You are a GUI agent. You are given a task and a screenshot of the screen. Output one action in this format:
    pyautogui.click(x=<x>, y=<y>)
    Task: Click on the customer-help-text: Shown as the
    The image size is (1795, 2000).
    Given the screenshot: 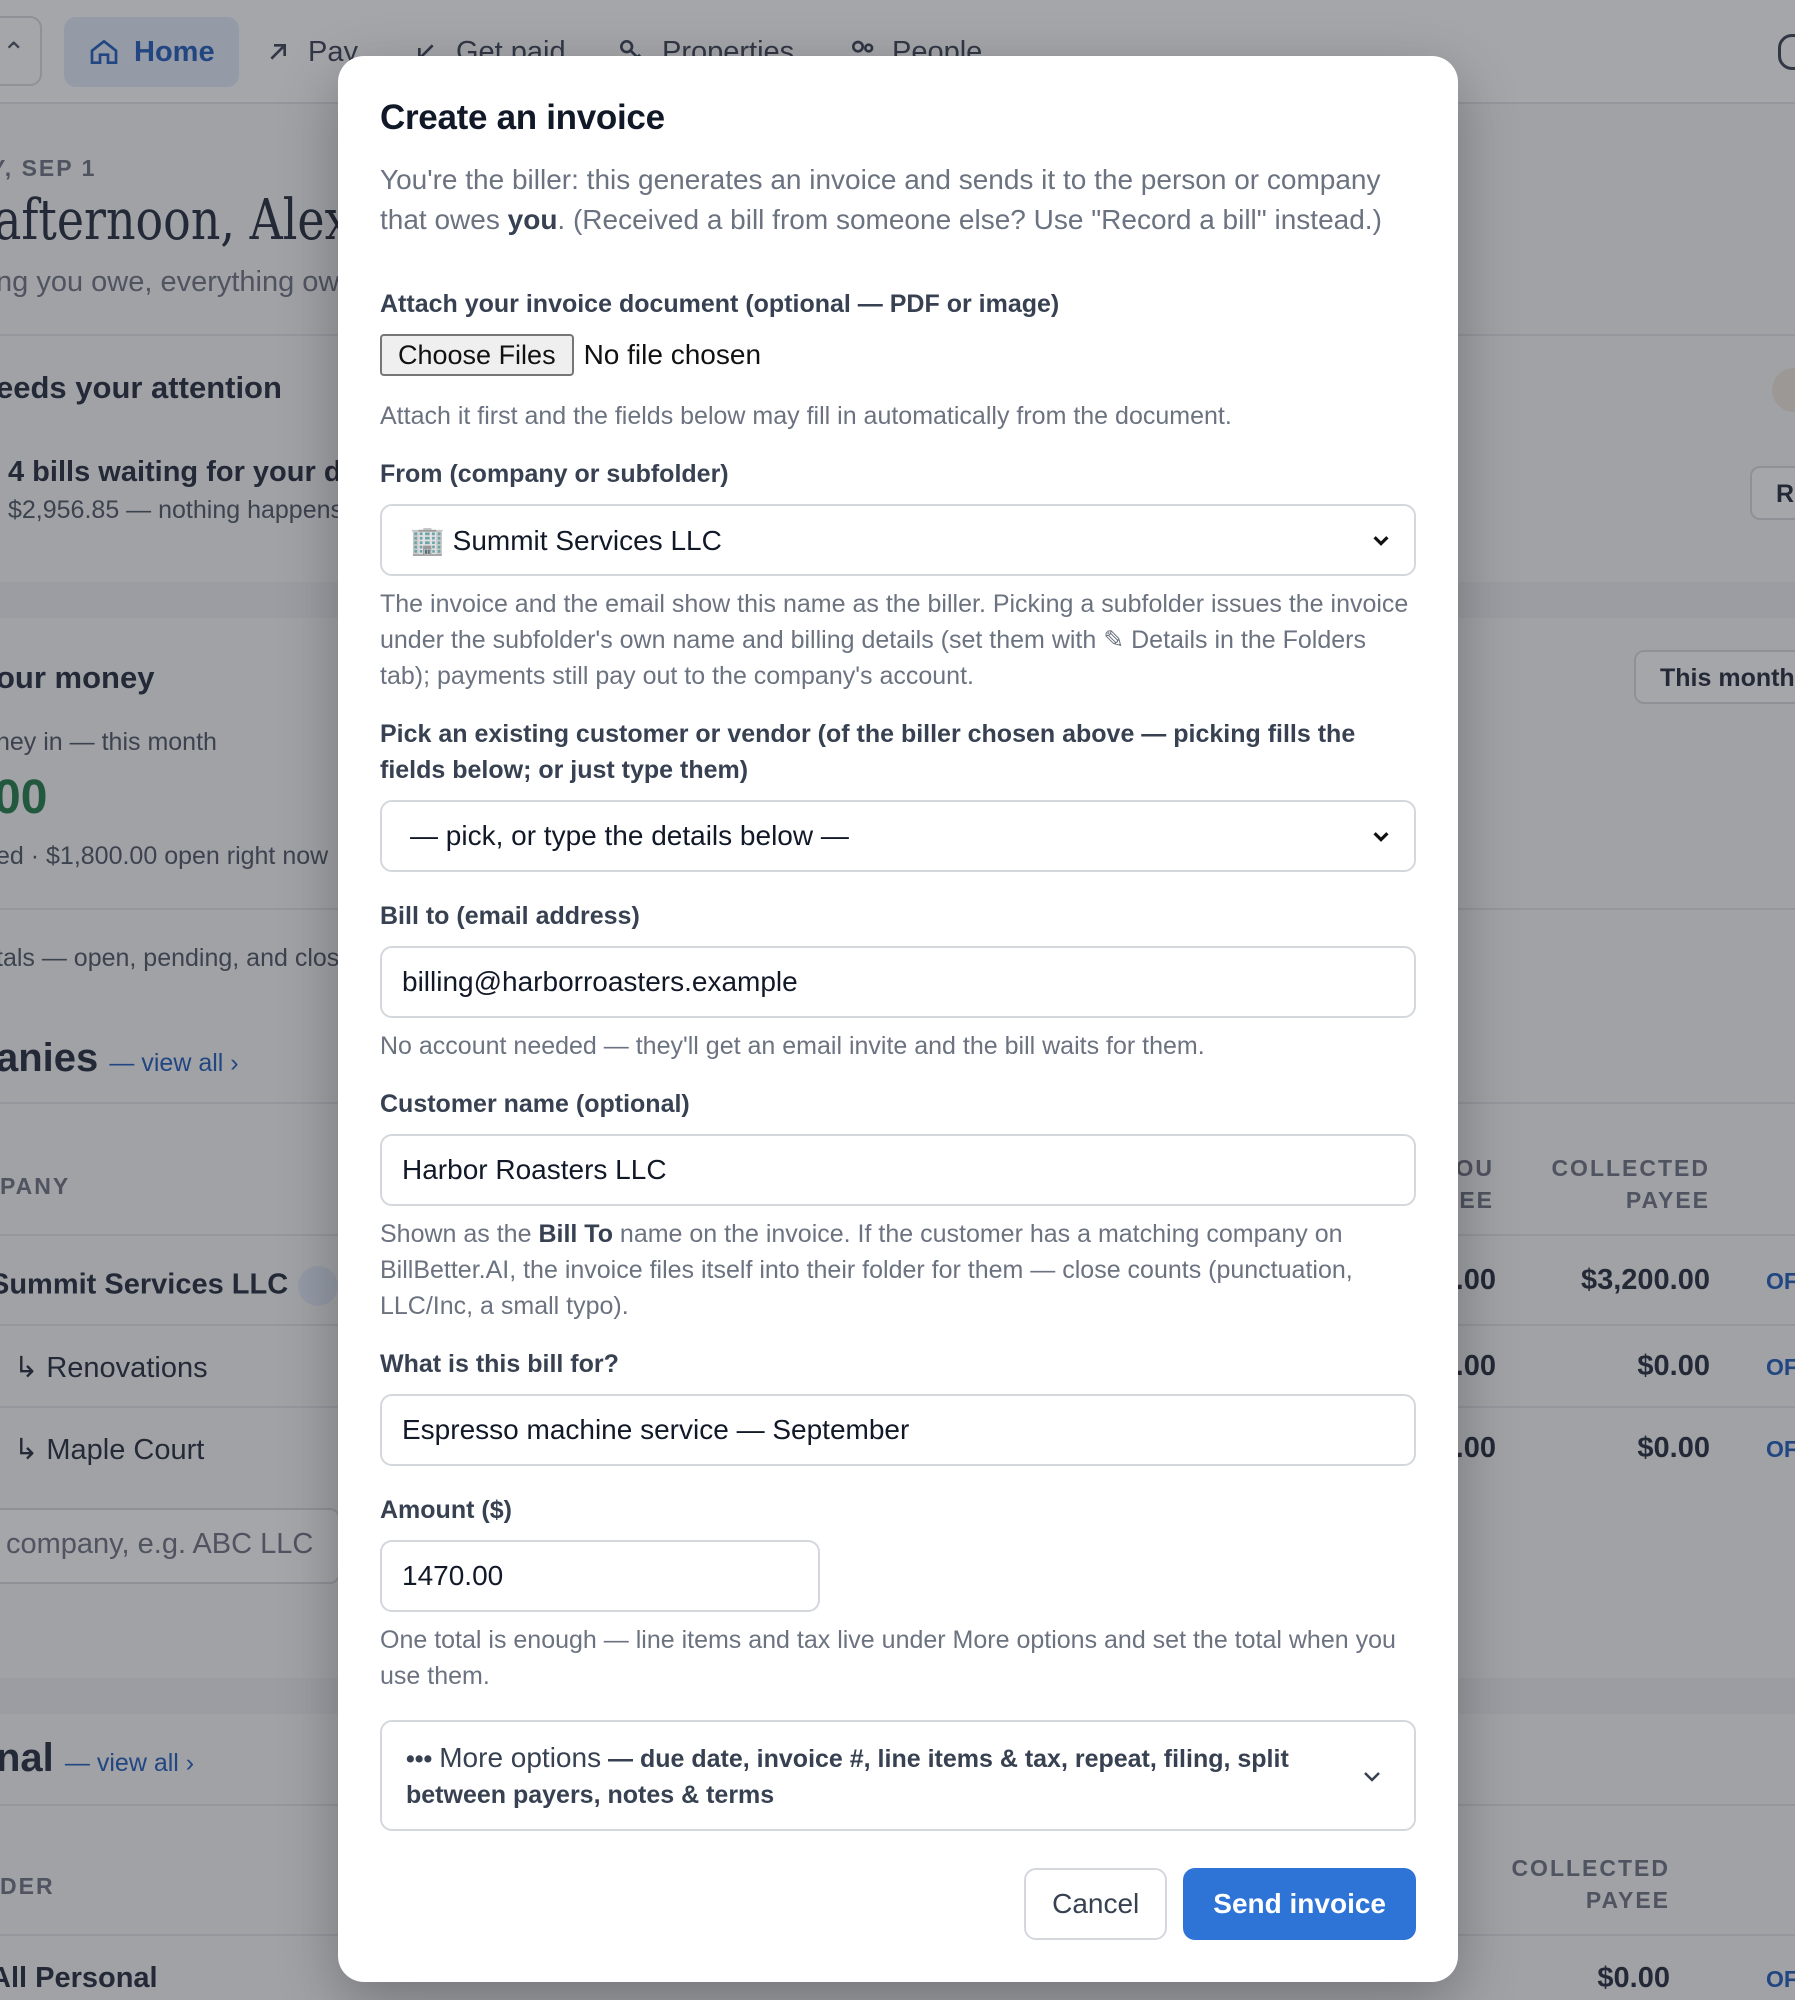 What is the action you would take?
    pyautogui.click(x=459, y=1234)
    